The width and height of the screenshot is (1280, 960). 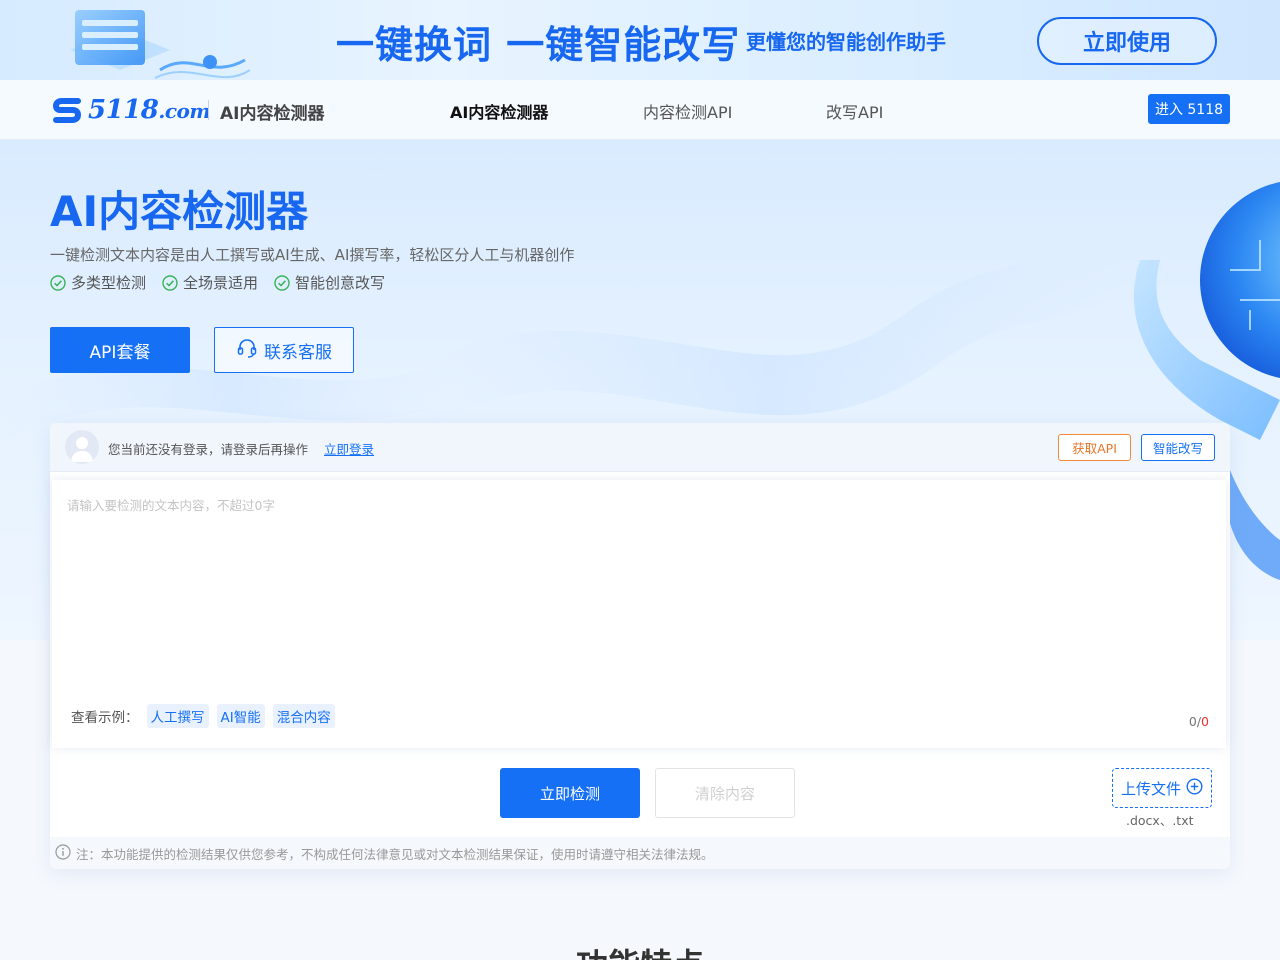 I want to click on login-link: 立即登录, so click(x=349, y=448).